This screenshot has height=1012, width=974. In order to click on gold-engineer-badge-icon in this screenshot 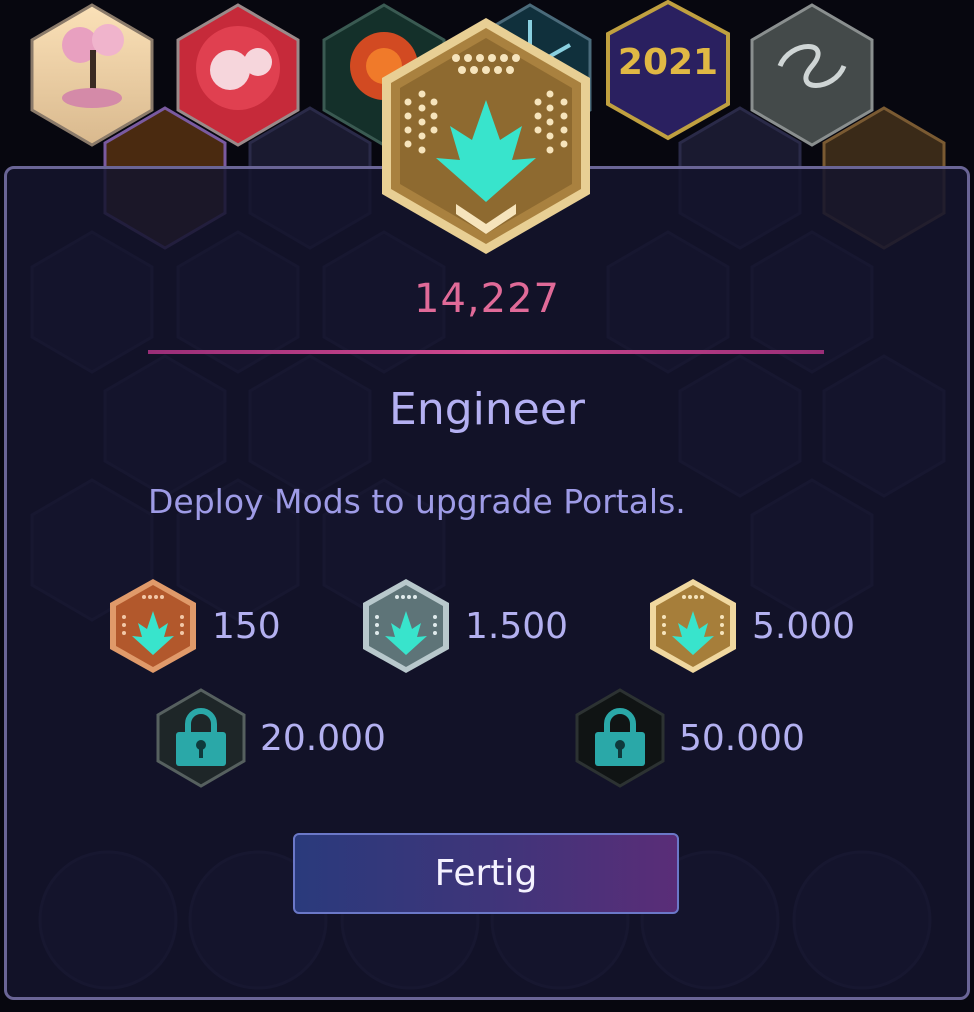, I will do `click(693, 626)`.